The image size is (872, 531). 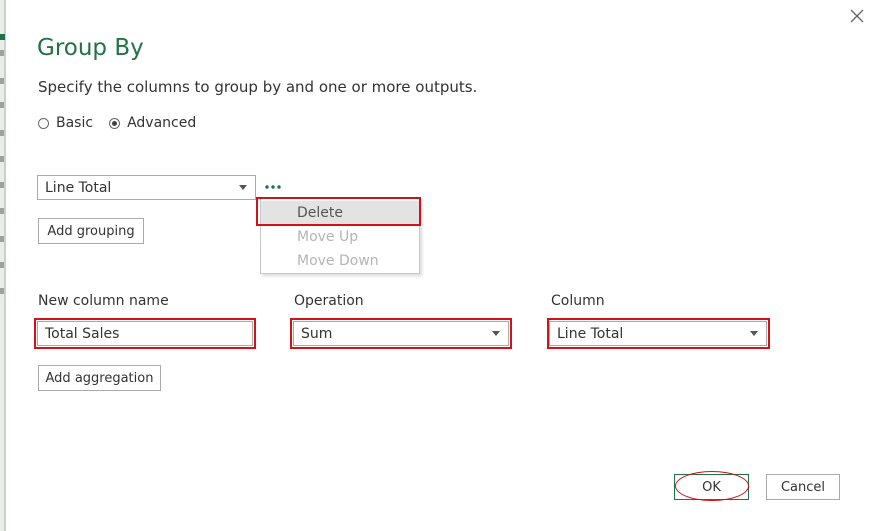 I want to click on add-aggregation-button: Add aggregation, so click(x=99, y=378).